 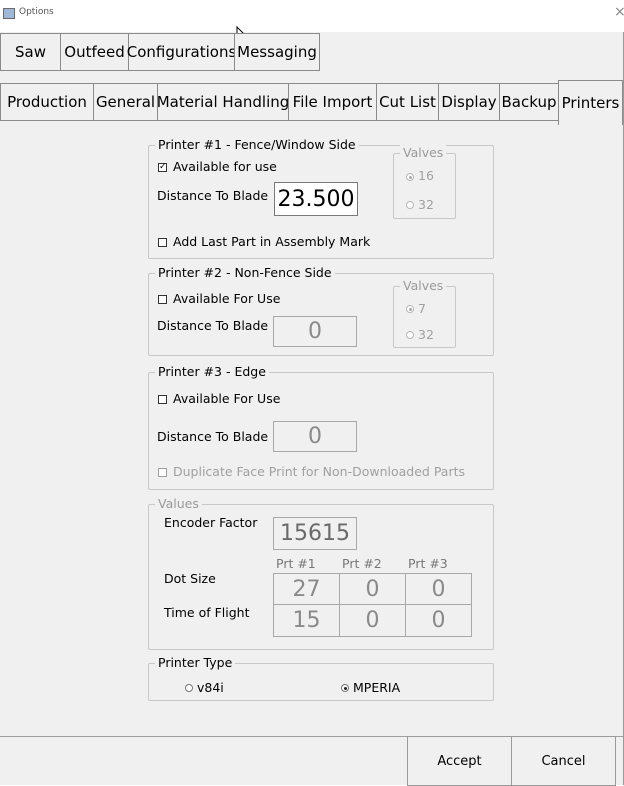 What do you see at coordinates (590, 102) in the screenshot?
I see `tab-printers: Printers` at bounding box center [590, 102].